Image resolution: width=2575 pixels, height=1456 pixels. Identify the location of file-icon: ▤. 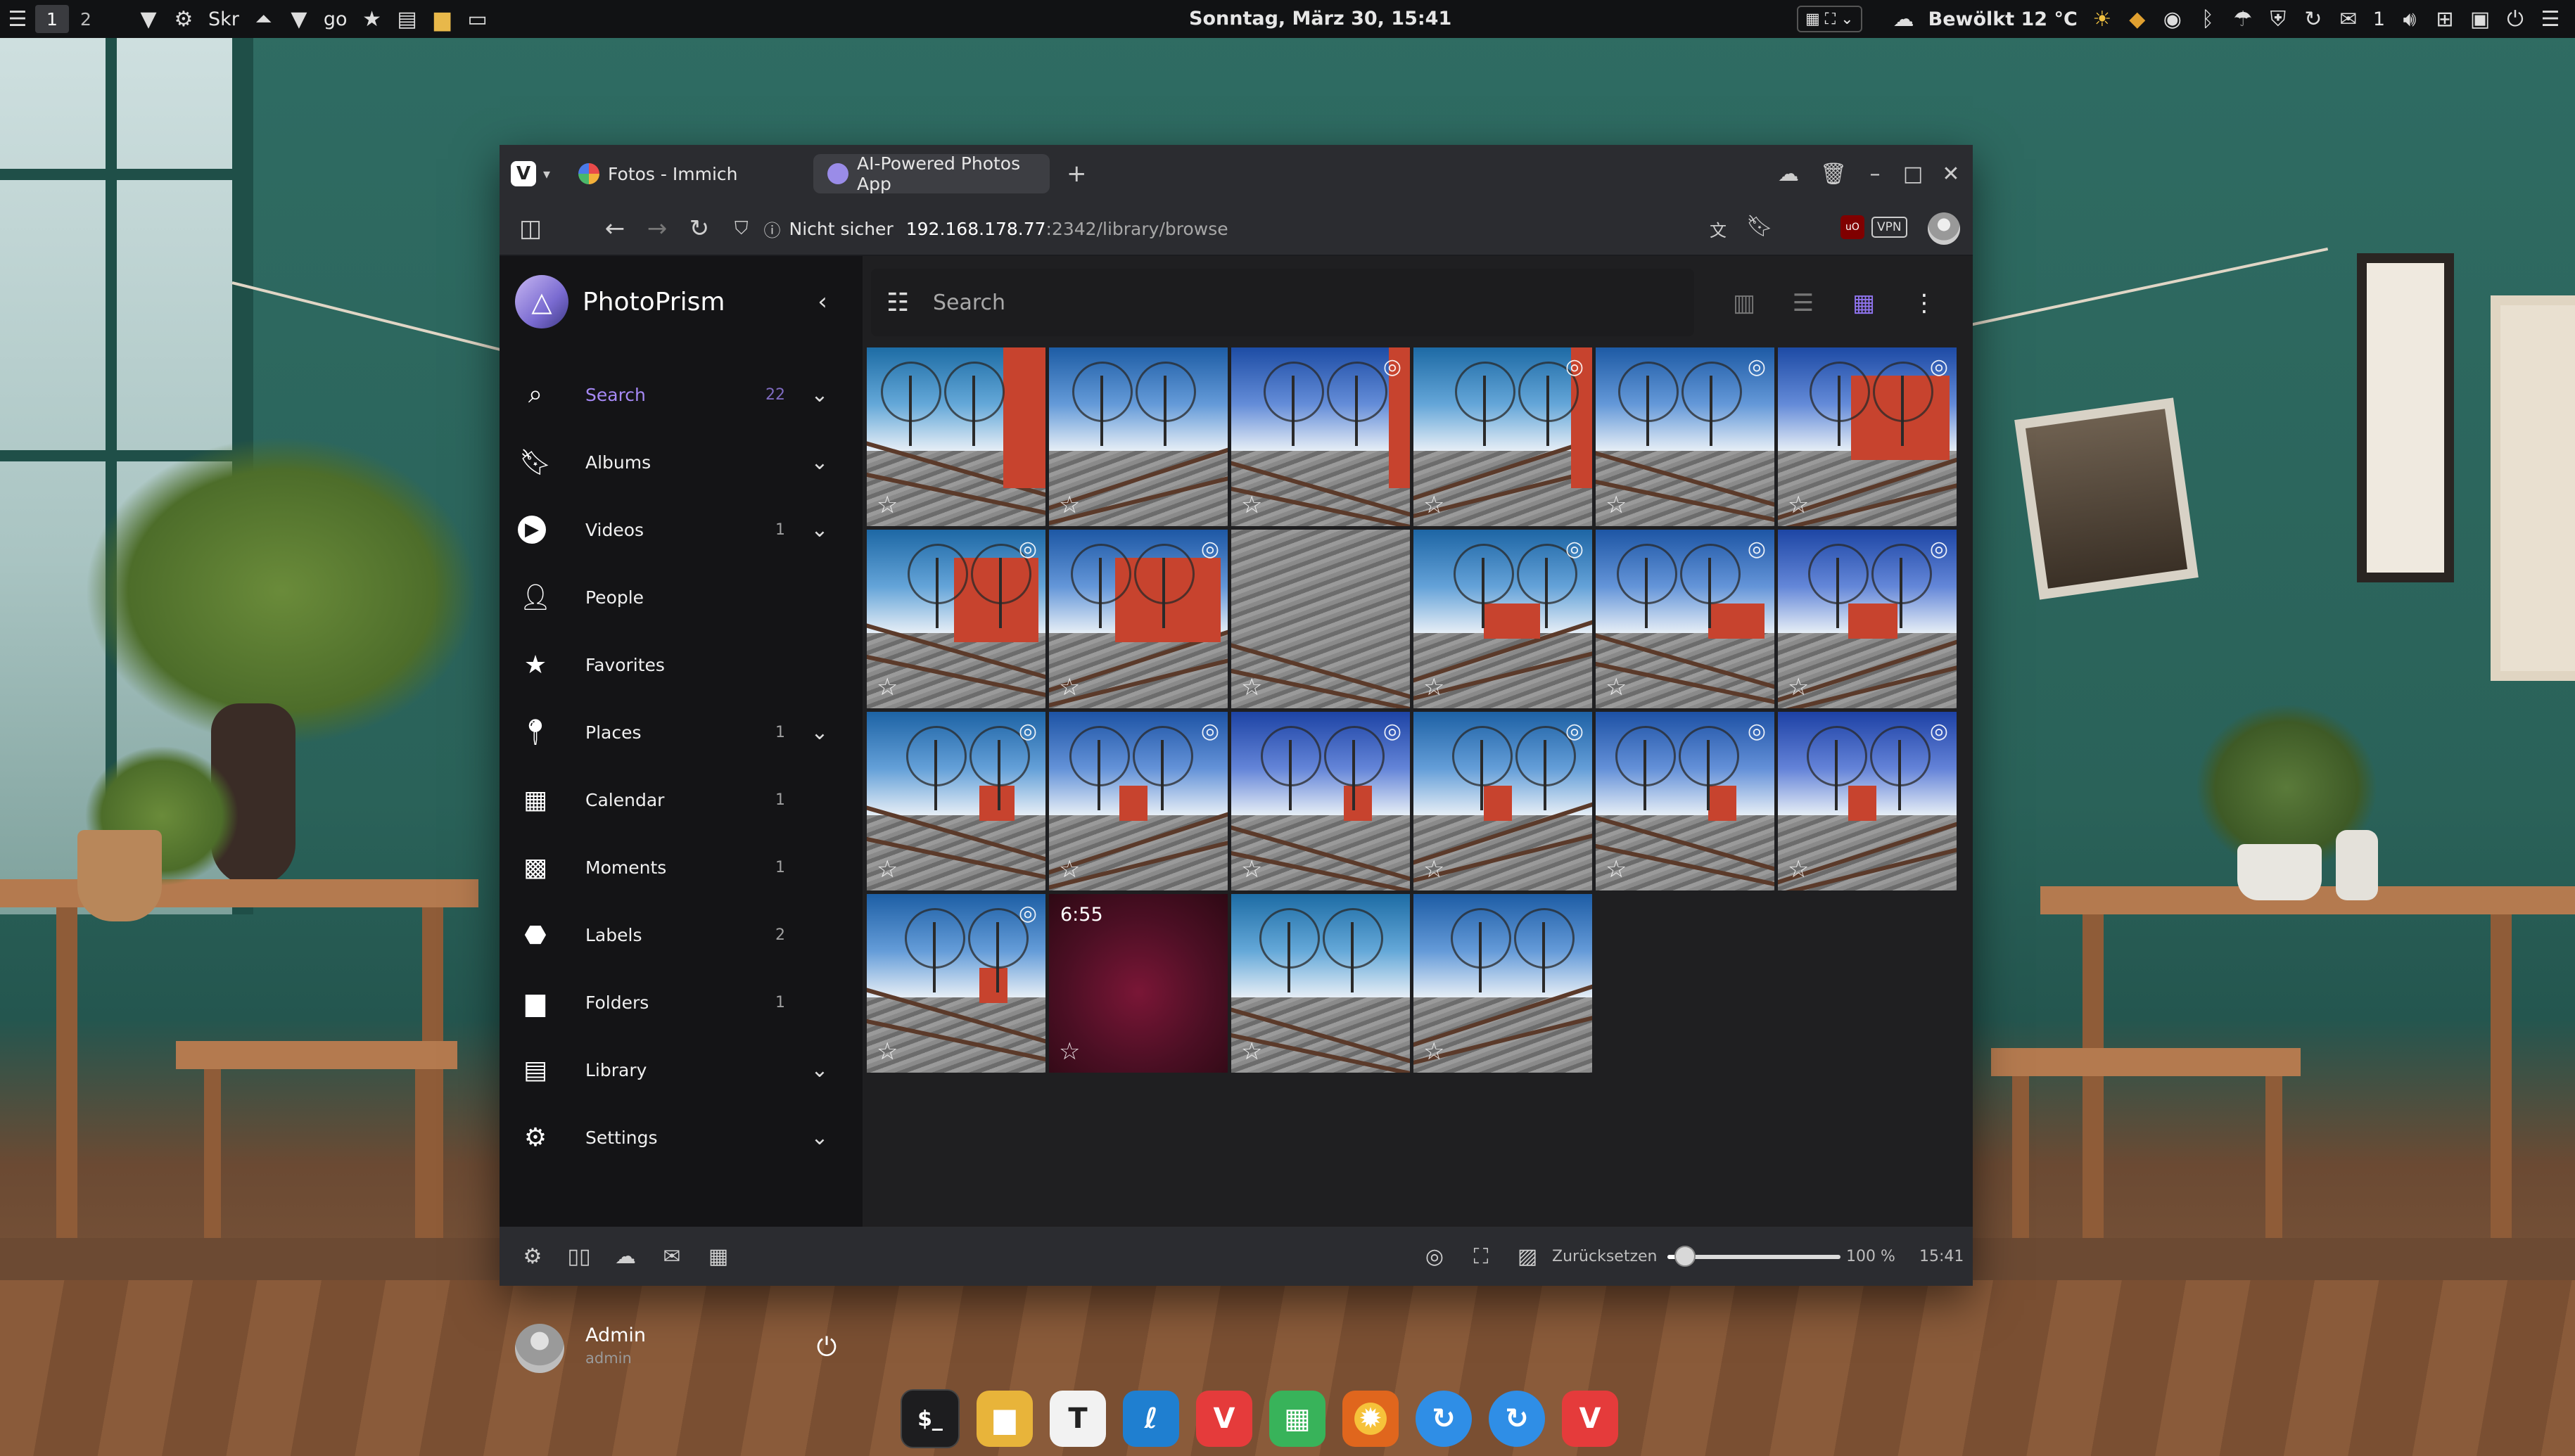
(407, 19).